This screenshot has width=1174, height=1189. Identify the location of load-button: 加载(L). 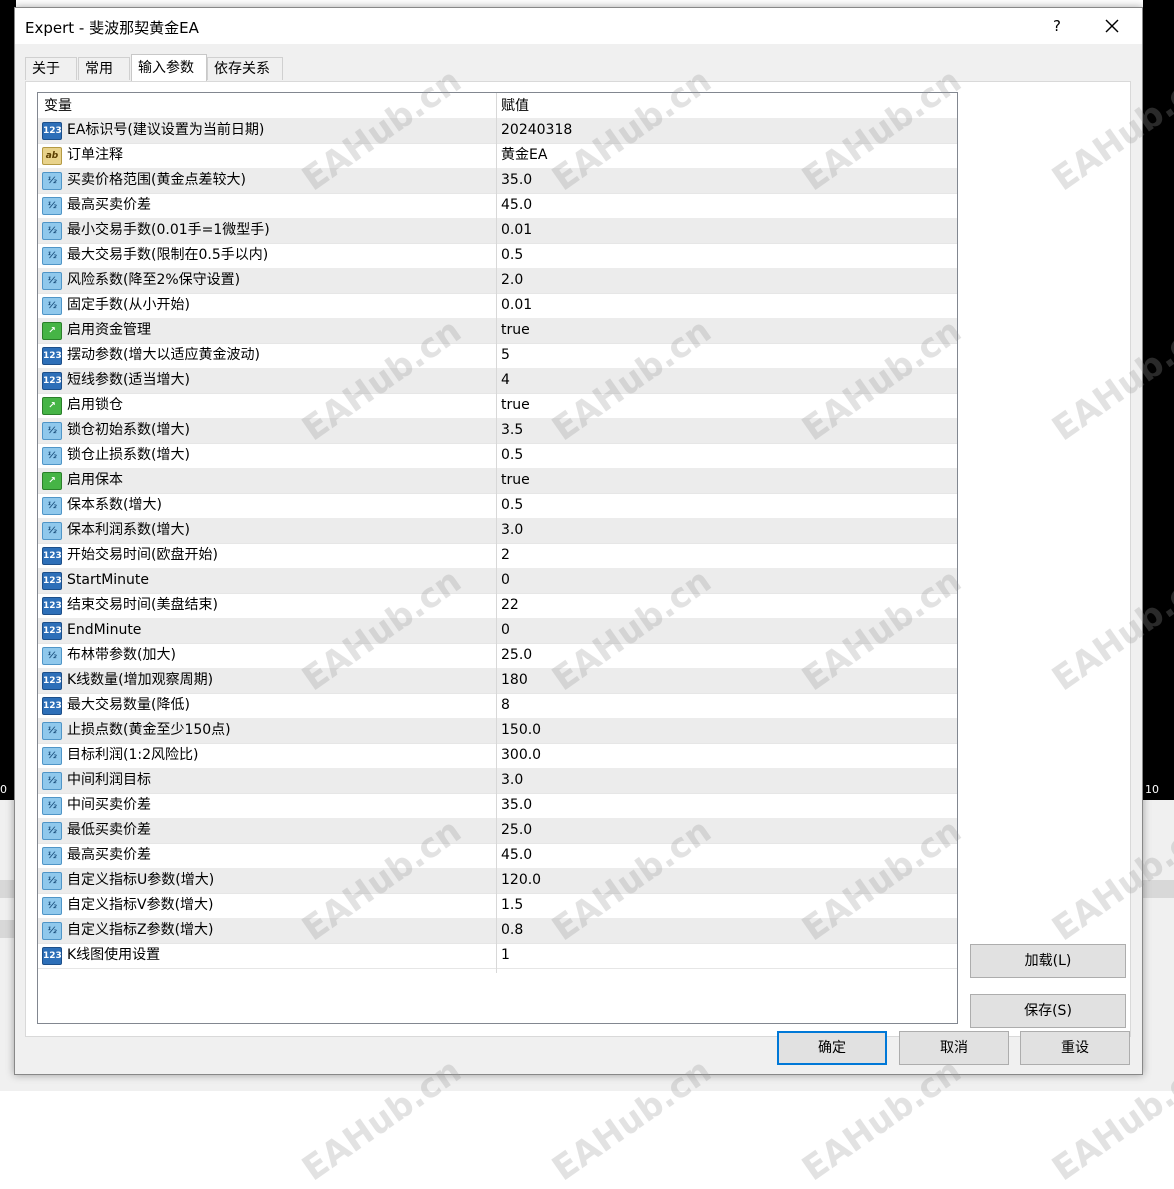
(1048, 961).